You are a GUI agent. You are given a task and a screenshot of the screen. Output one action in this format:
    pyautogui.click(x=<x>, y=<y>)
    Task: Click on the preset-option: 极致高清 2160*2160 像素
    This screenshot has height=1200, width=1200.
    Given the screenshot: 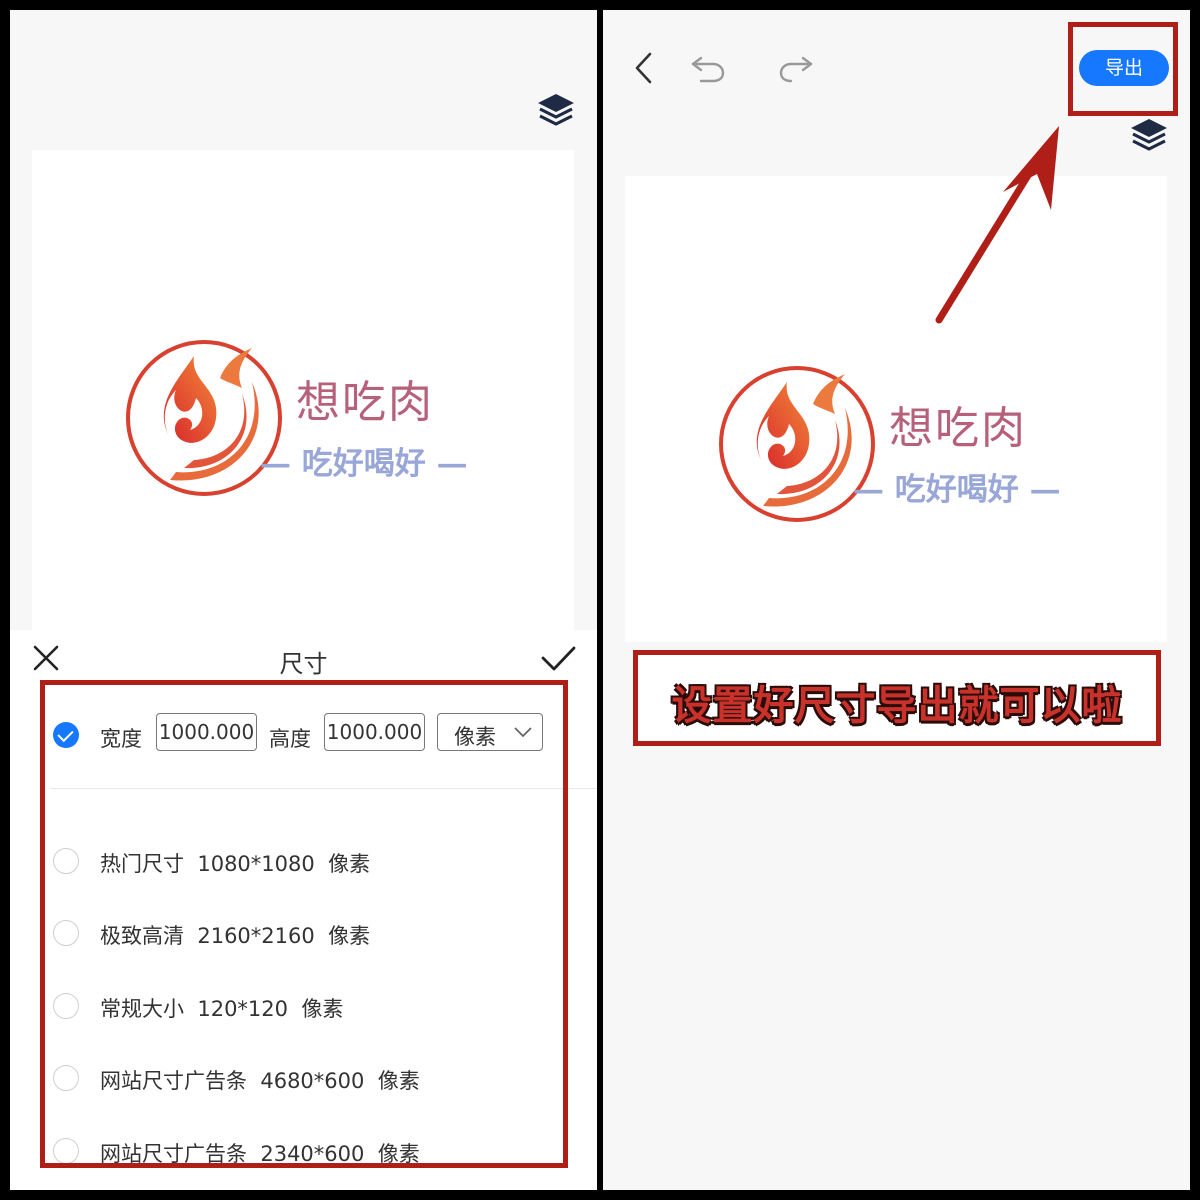 What is the action you would take?
    pyautogui.click(x=290, y=934)
    